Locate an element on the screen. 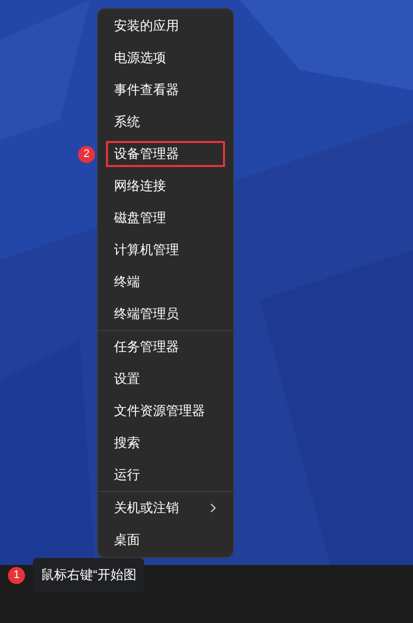 The height and width of the screenshot is (623, 413). menu-item: 磁盘管理 is located at coordinates (165, 218).